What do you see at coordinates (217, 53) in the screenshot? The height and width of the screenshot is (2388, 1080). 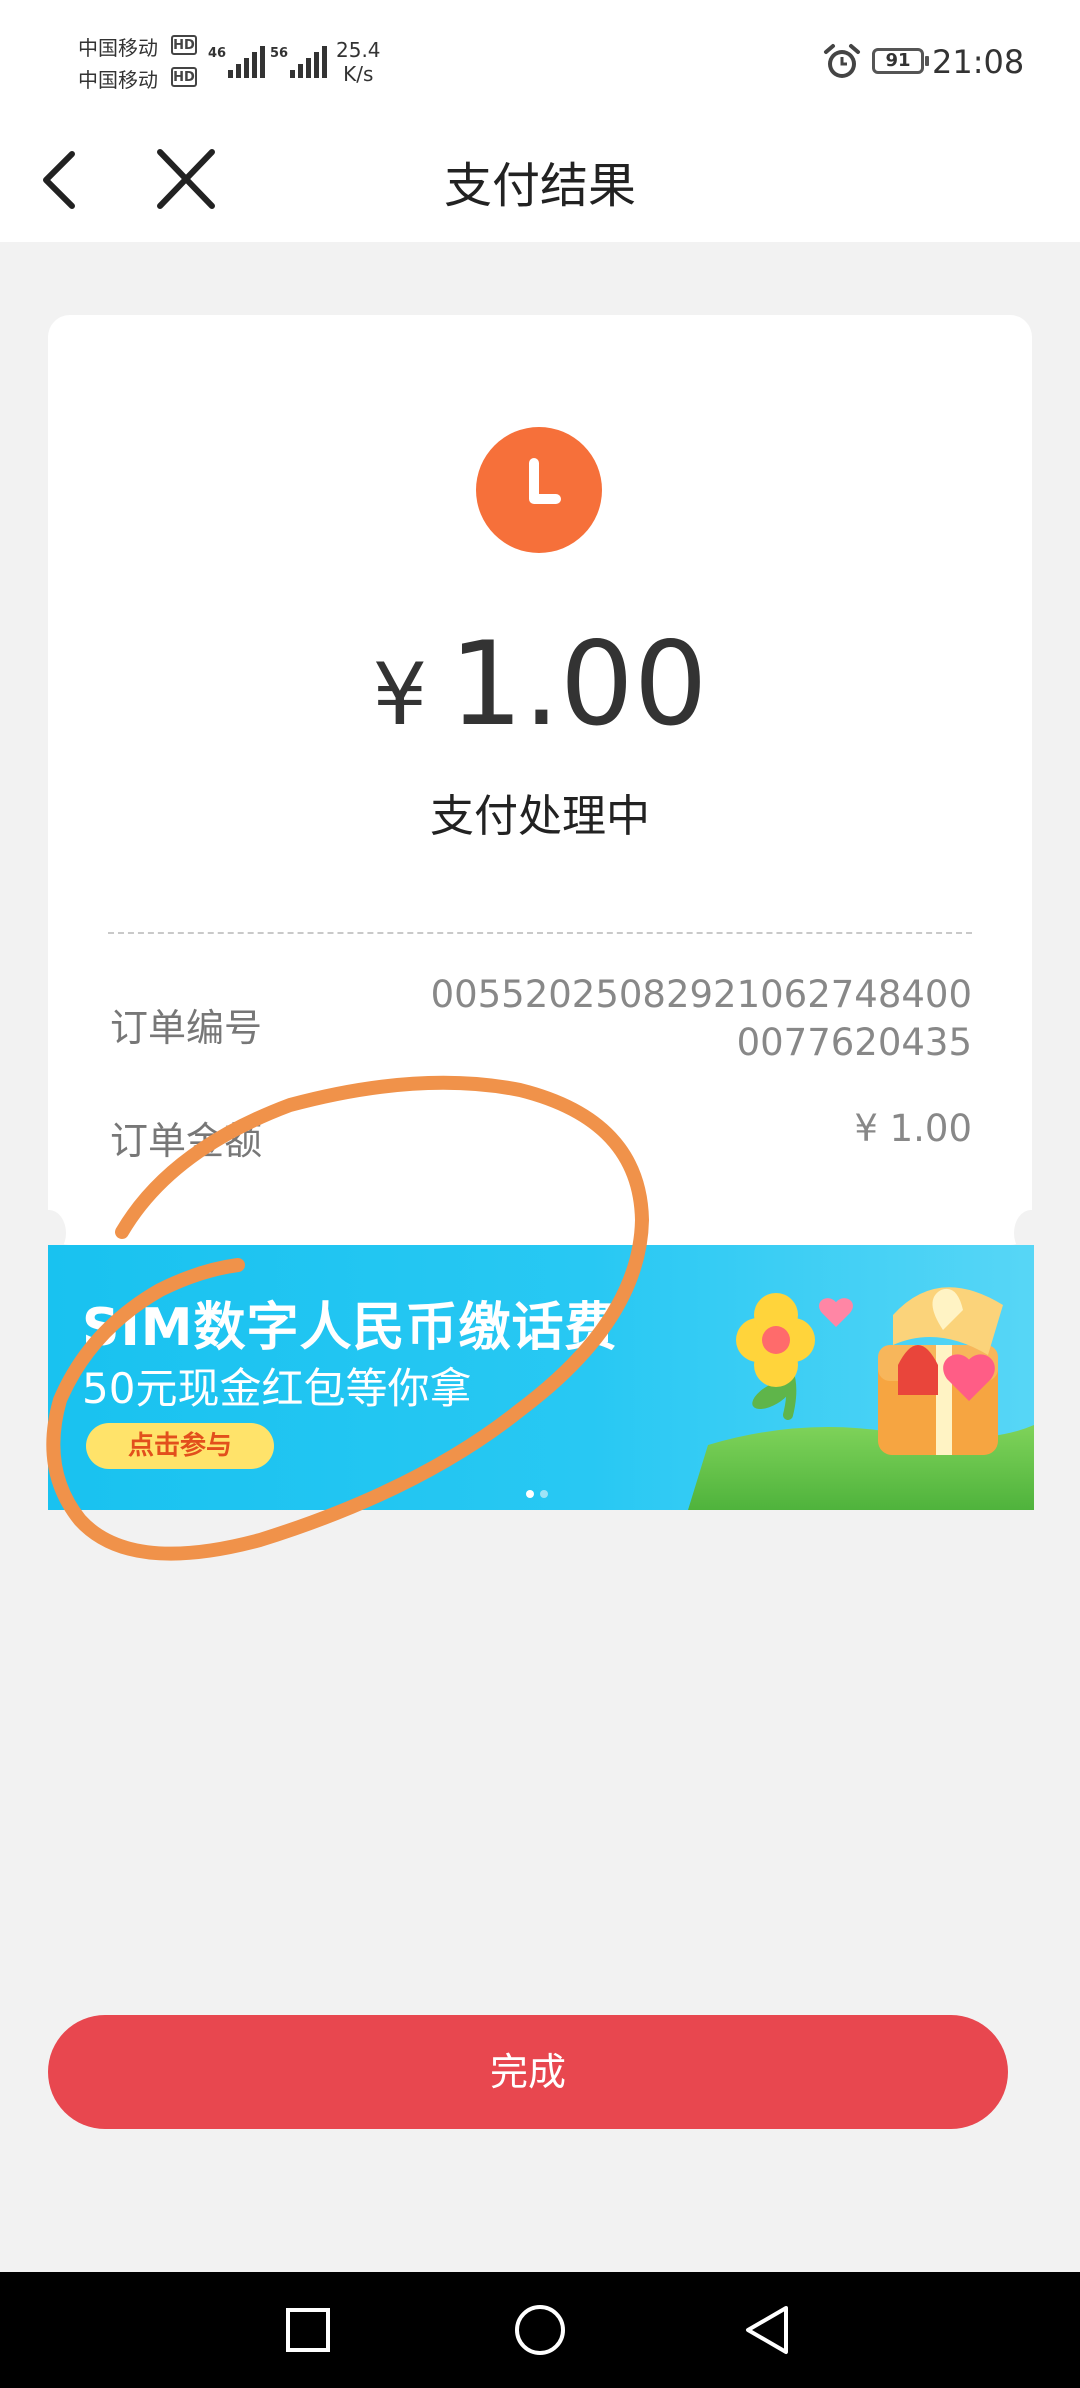 I see `network-type-1: 46` at bounding box center [217, 53].